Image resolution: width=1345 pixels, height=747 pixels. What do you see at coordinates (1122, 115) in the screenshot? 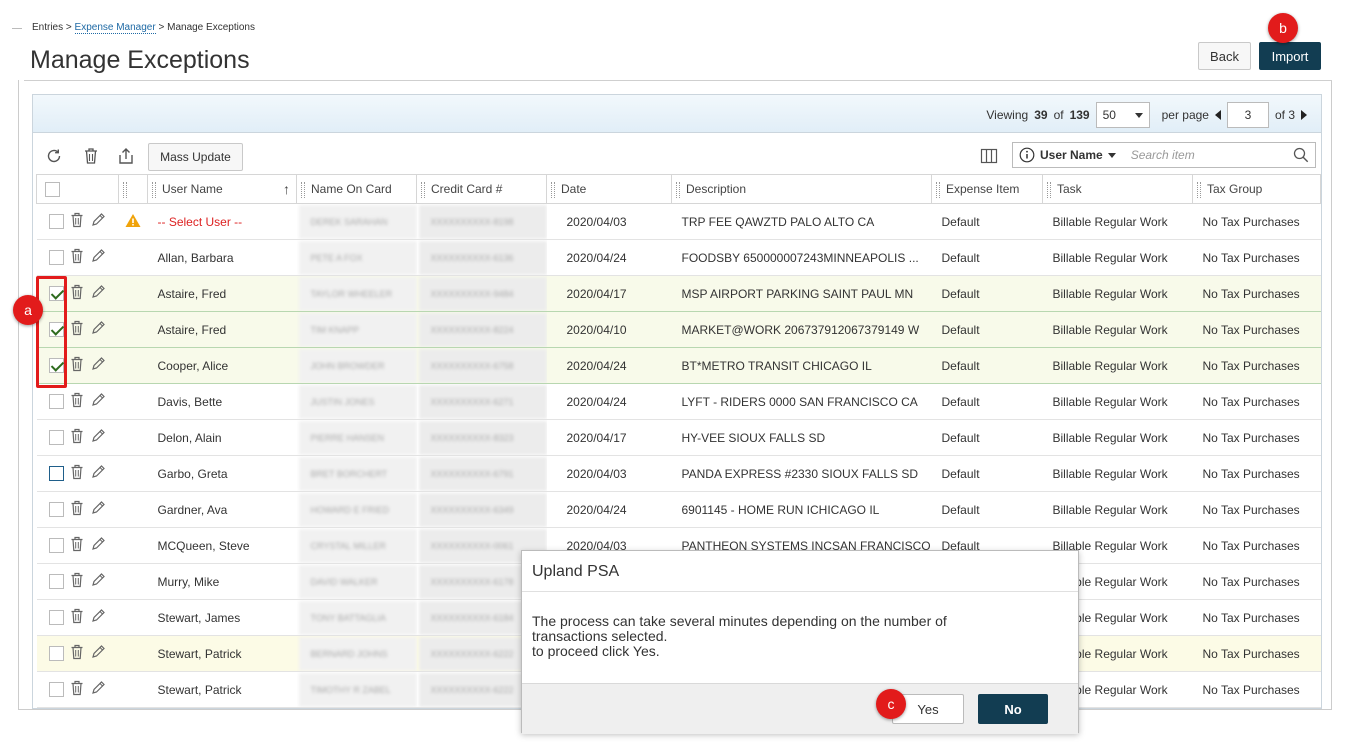
I see `per-page-select: 50` at bounding box center [1122, 115].